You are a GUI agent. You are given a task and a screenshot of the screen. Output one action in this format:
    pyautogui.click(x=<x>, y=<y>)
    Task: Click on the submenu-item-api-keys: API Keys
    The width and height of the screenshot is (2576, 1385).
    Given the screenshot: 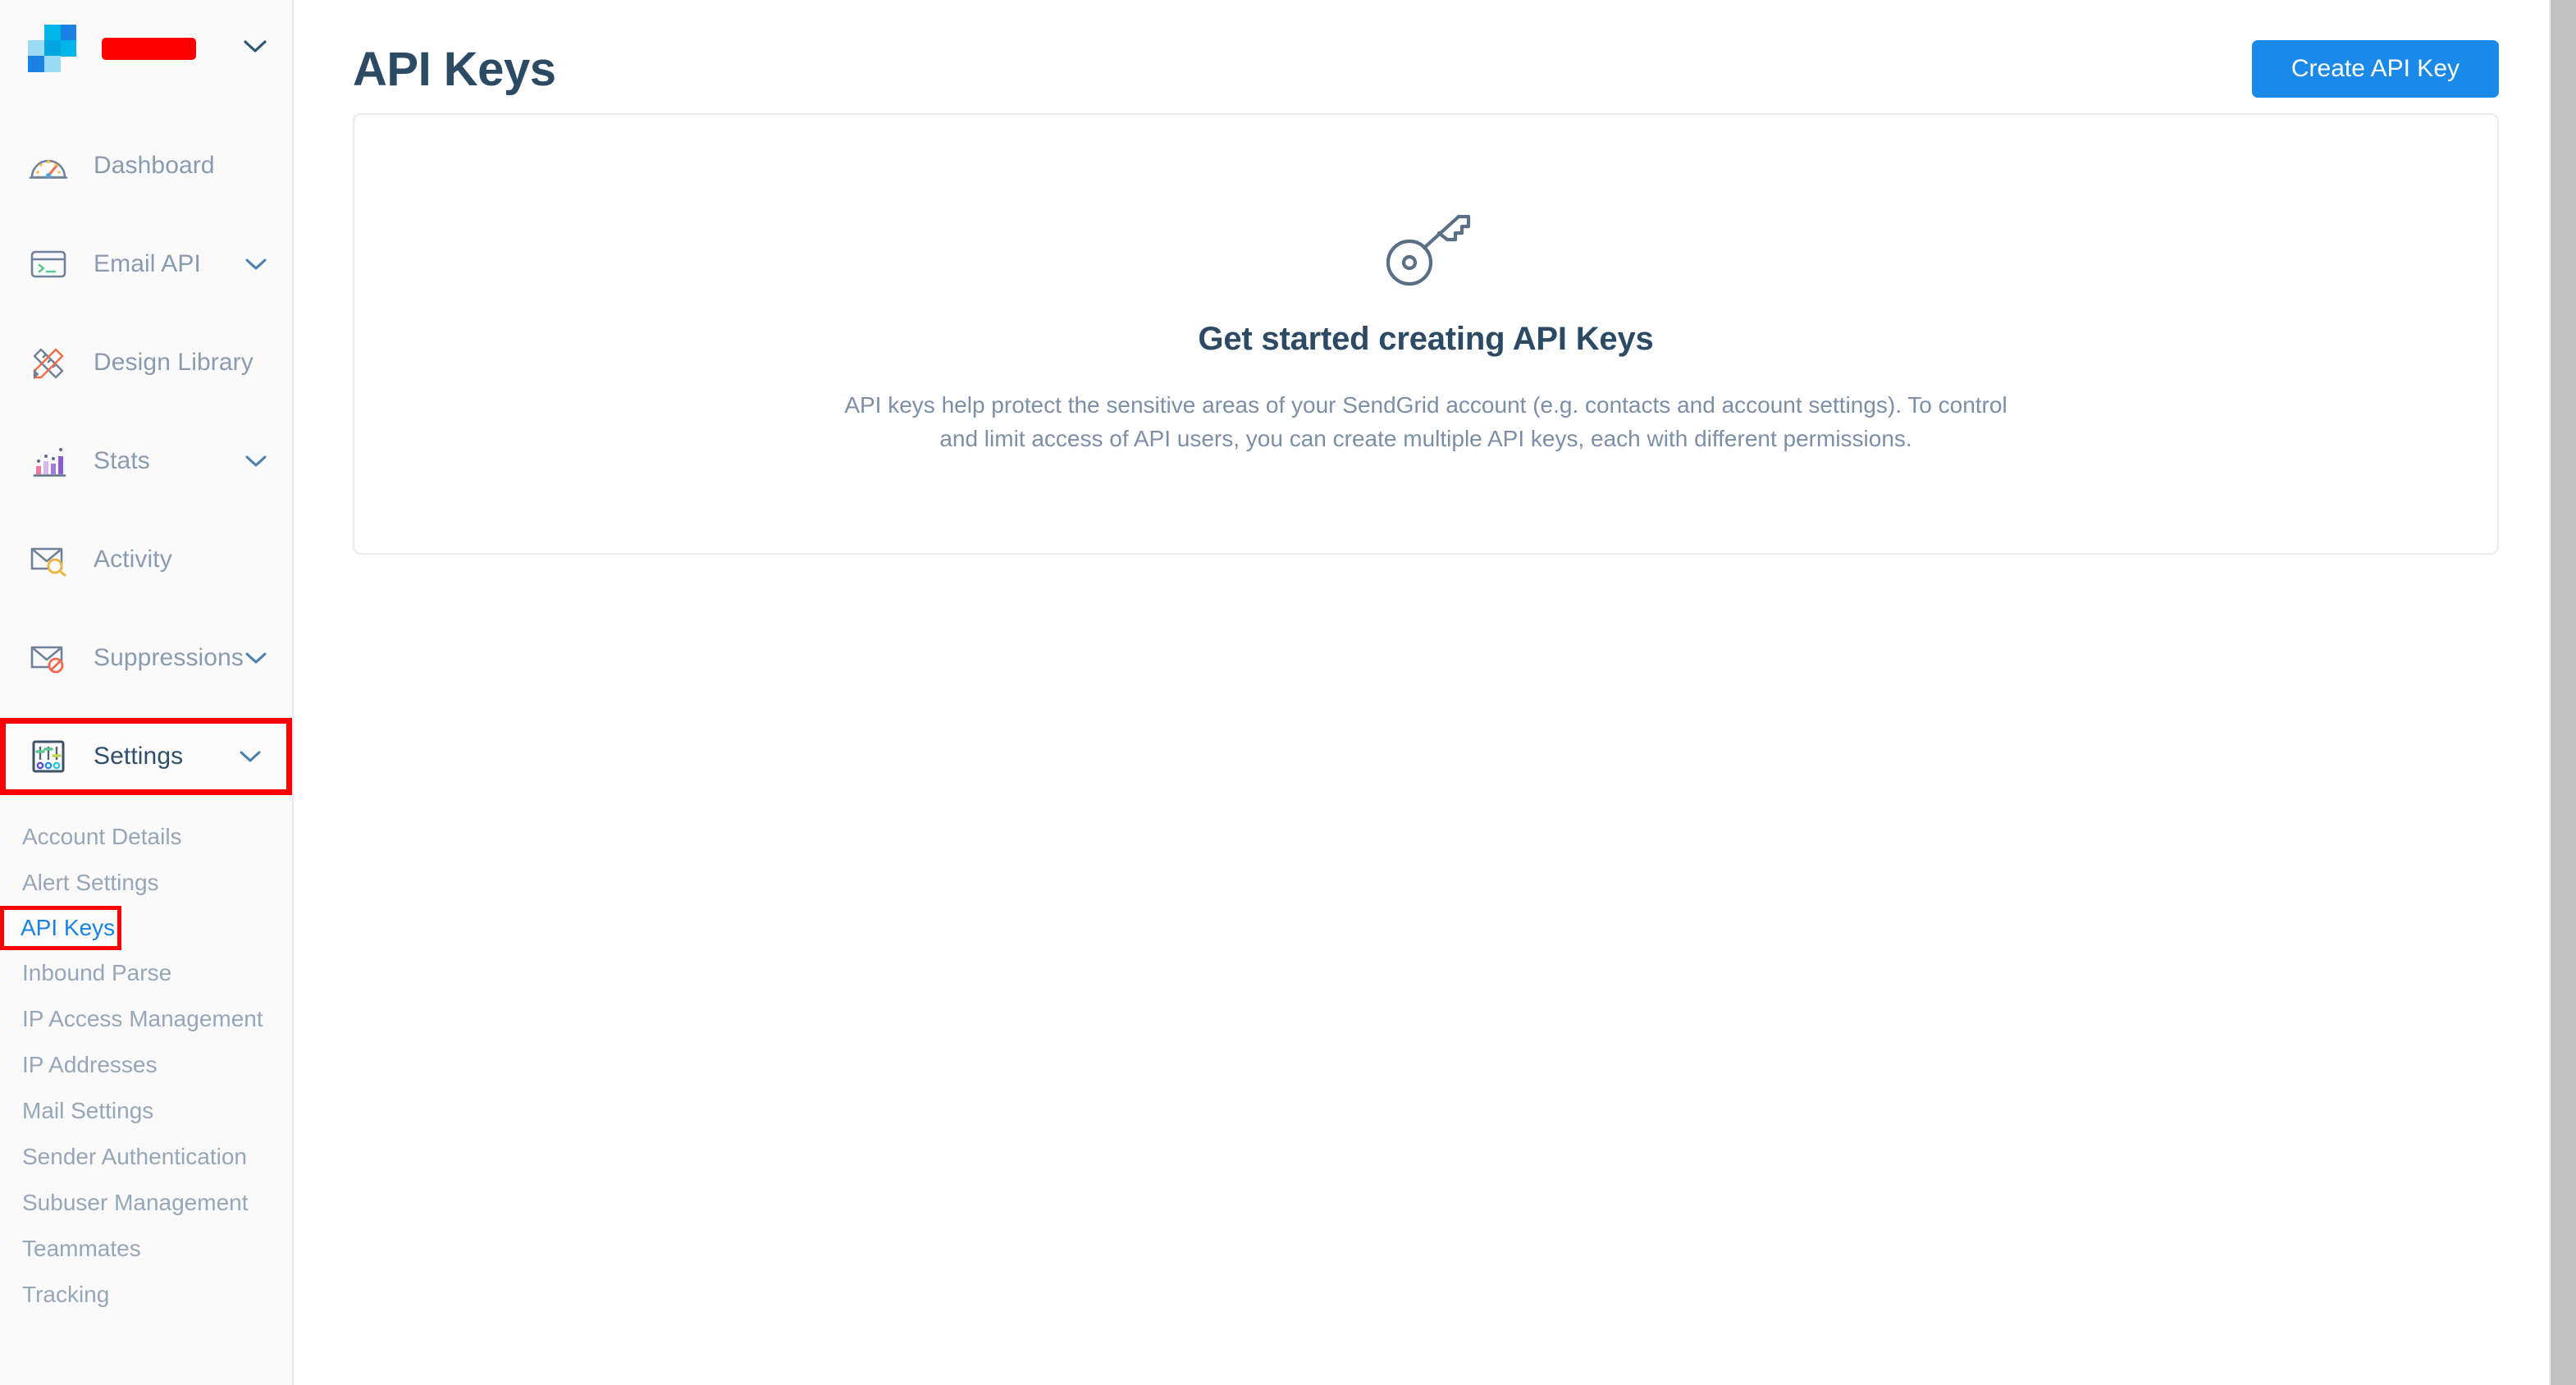 What is the action you would take?
    pyautogui.click(x=60, y=928)
    